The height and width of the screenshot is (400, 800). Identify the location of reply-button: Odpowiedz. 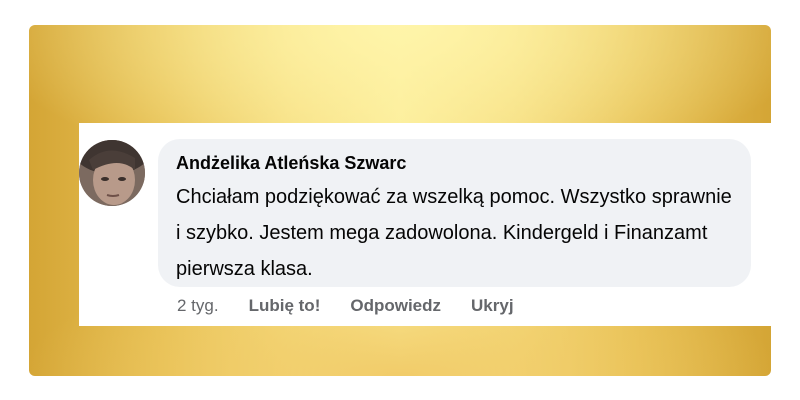
(395, 306).